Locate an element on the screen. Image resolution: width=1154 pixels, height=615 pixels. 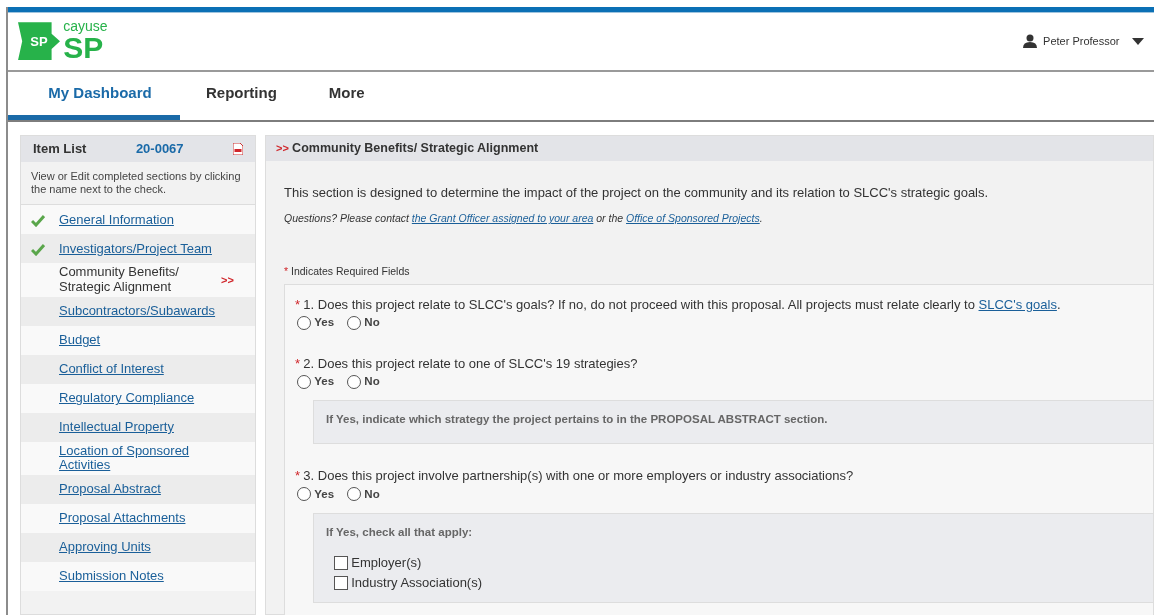
nav-tab: My Dashboard is located at coordinates (94, 95).